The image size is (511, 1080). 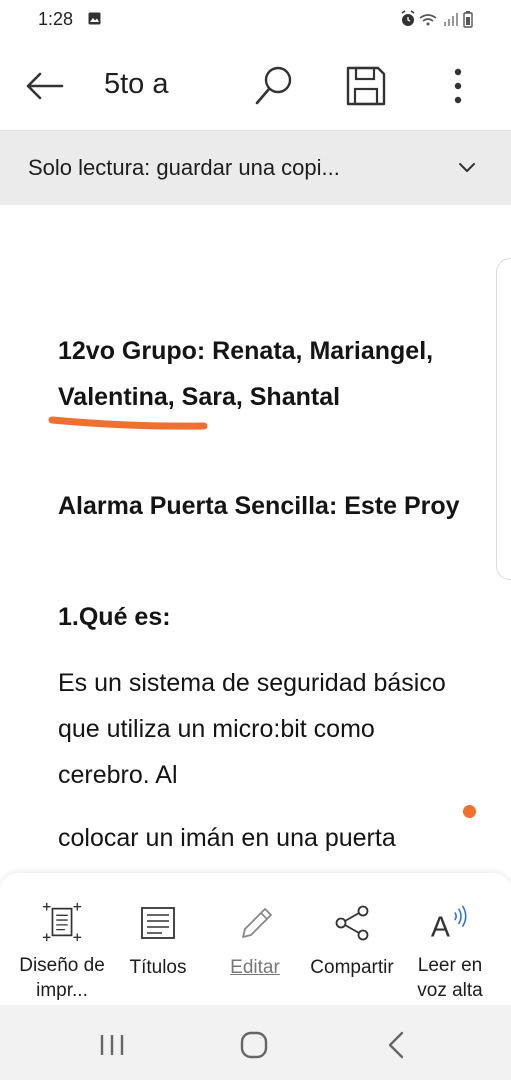 What do you see at coordinates (255, 967) in the screenshot?
I see `edit-label: Editar` at bounding box center [255, 967].